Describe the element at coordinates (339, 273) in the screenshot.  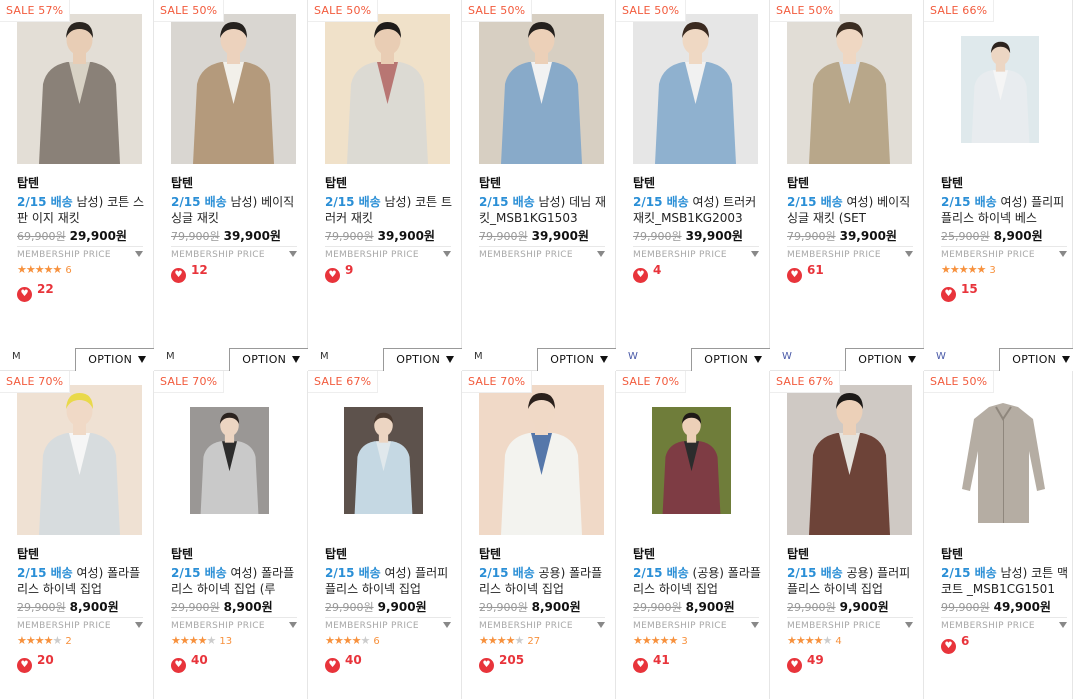
I see `like-button: ♥ 9` at that location.